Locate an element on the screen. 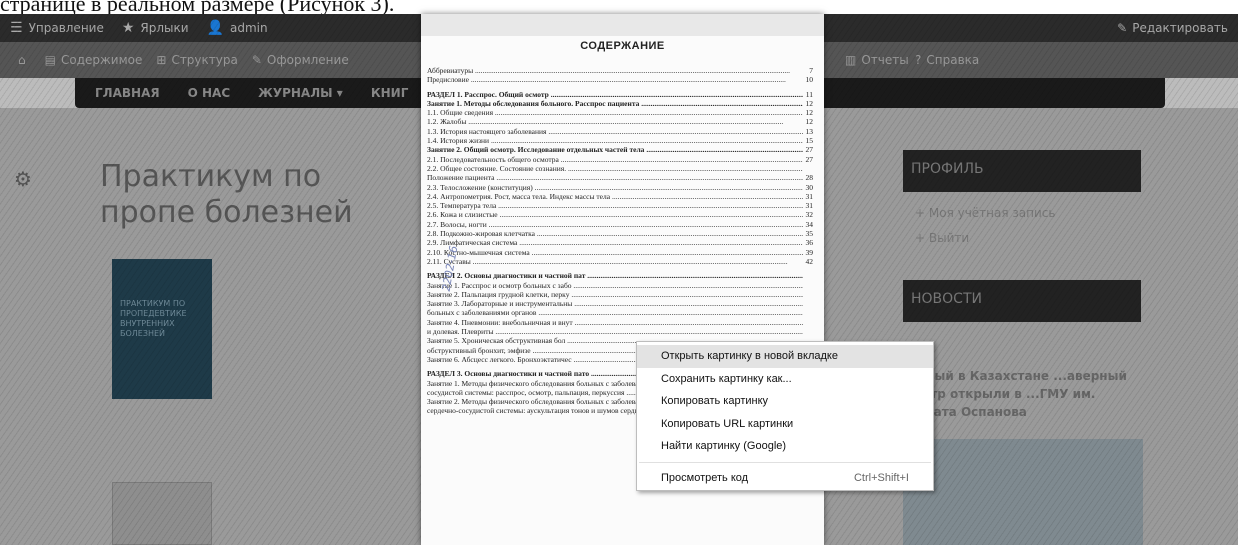  context-menu-item: Копировать картинку is located at coordinates (785, 401).